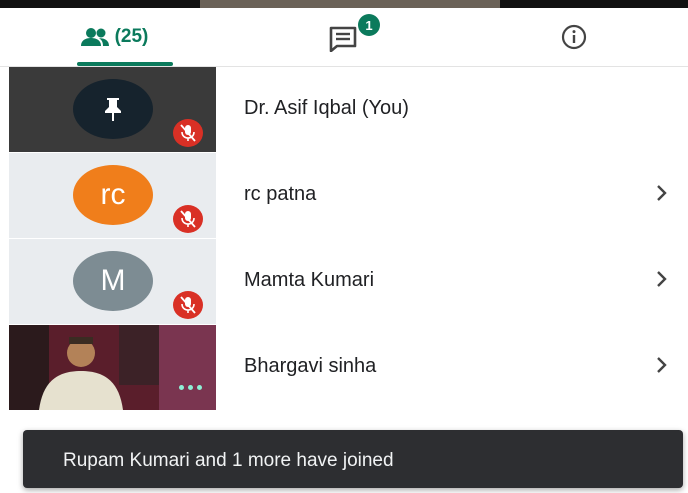 The width and height of the screenshot is (688, 493). Describe the element at coordinates (344, 4) in the screenshot. I see `video-strip-top` at that location.